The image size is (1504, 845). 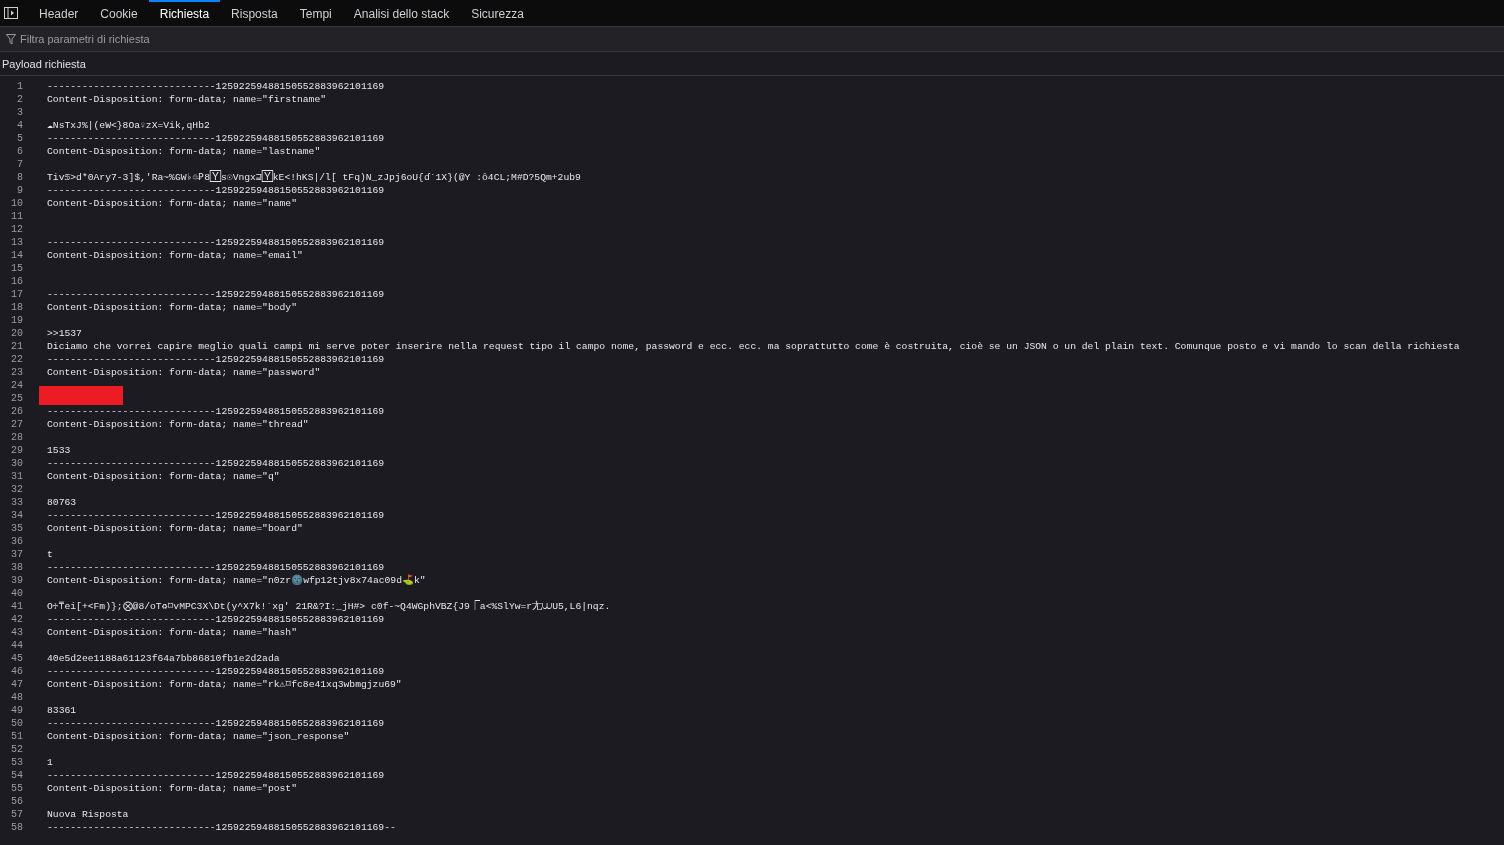 I want to click on code-line: -----------------------------12592259488150552883962101169--, so click(x=221, y=827).